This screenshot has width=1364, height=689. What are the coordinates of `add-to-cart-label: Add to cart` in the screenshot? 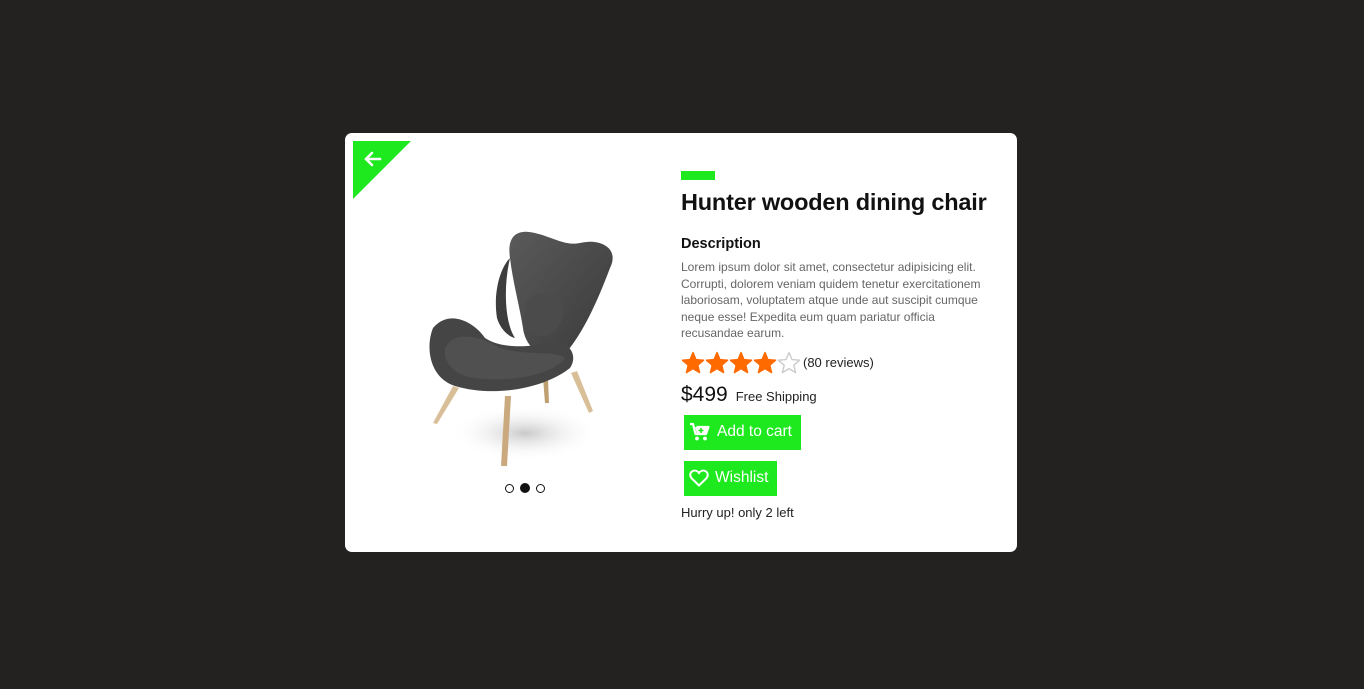 It's located at (754, 431).